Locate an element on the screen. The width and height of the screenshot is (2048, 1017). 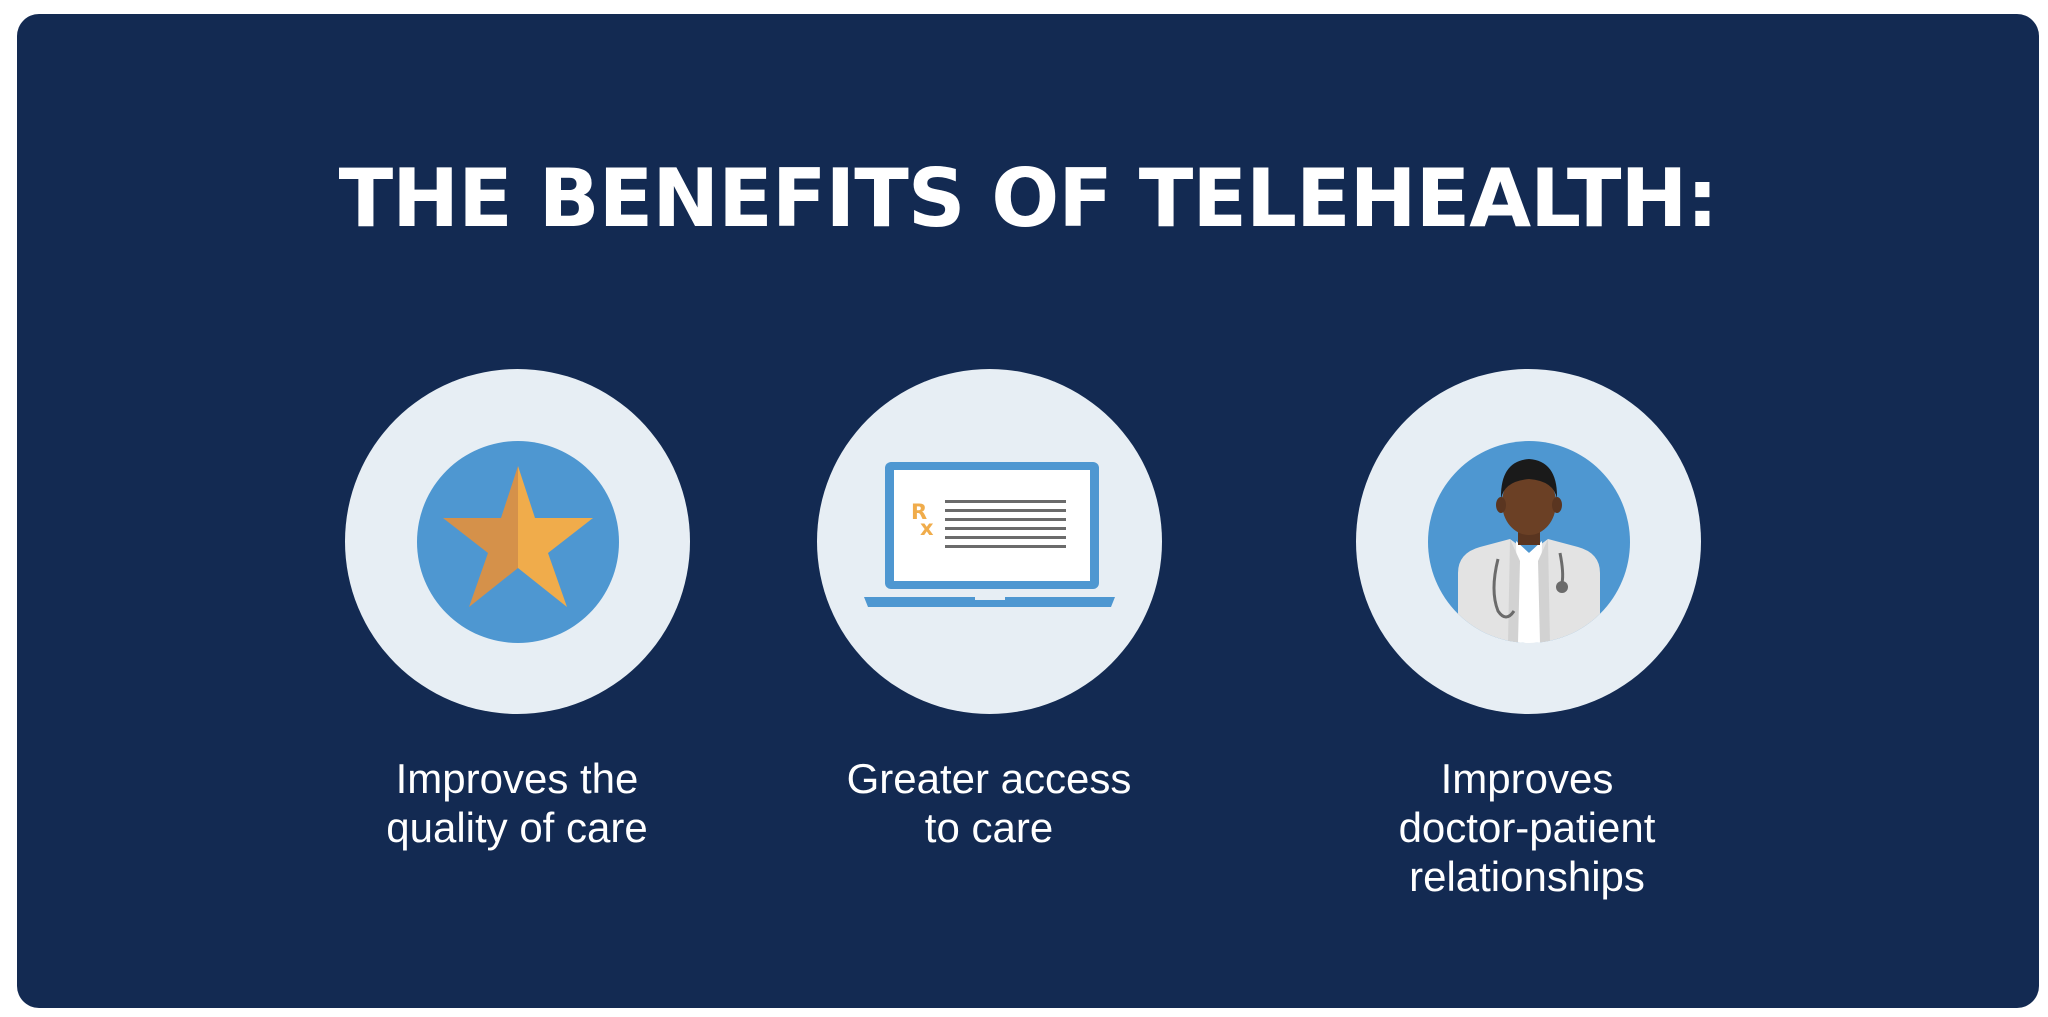
caption-line: quality of care is located at coordinates (517, 827).